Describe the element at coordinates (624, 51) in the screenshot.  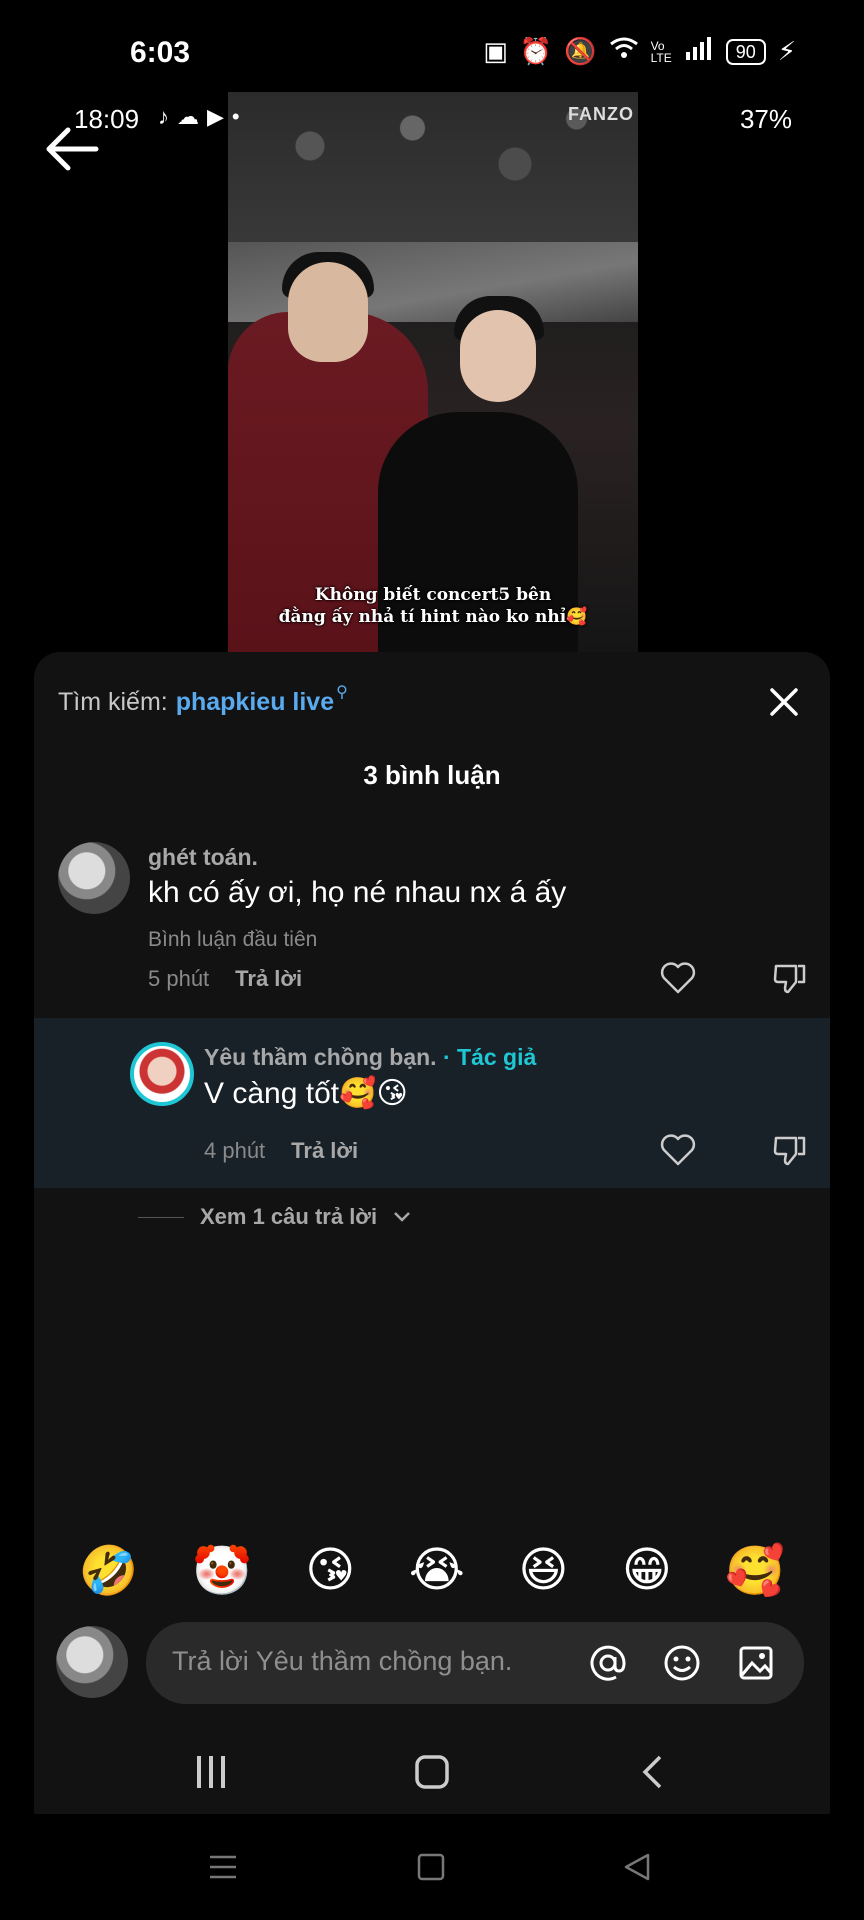
I see `wifi-icon` at that location.